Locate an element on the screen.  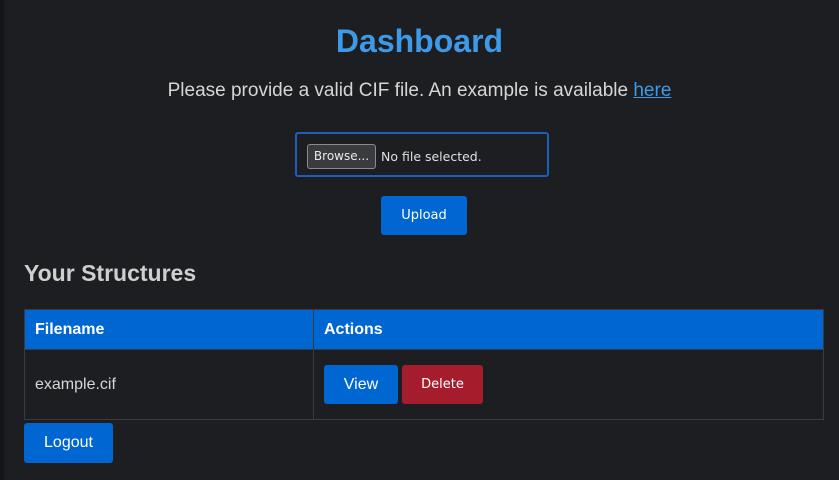
page-title: Dashboard is located at coordinates (419, 41).